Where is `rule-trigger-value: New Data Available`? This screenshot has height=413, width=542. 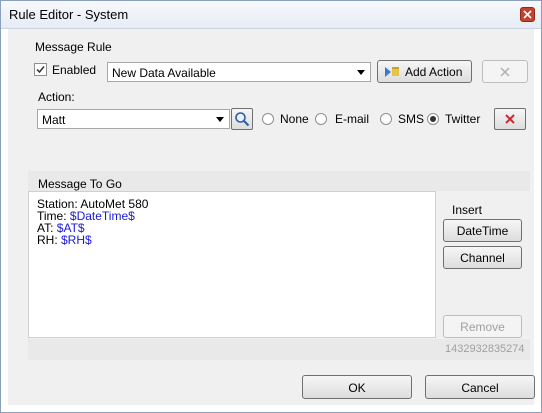
rule-trigger-value: New Data Available is located at coordinates (164, 73).